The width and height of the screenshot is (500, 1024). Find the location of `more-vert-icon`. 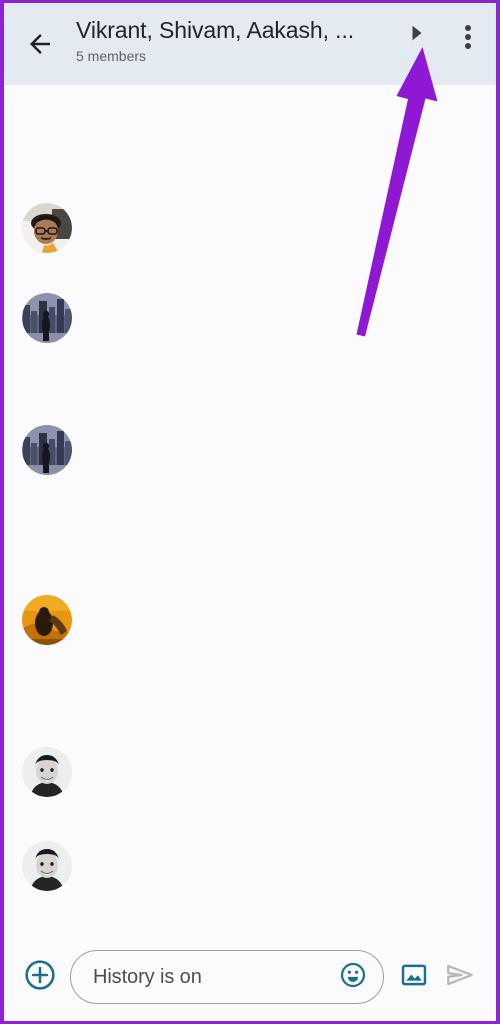

more-vert-icon is located at coordinates (468, 37).